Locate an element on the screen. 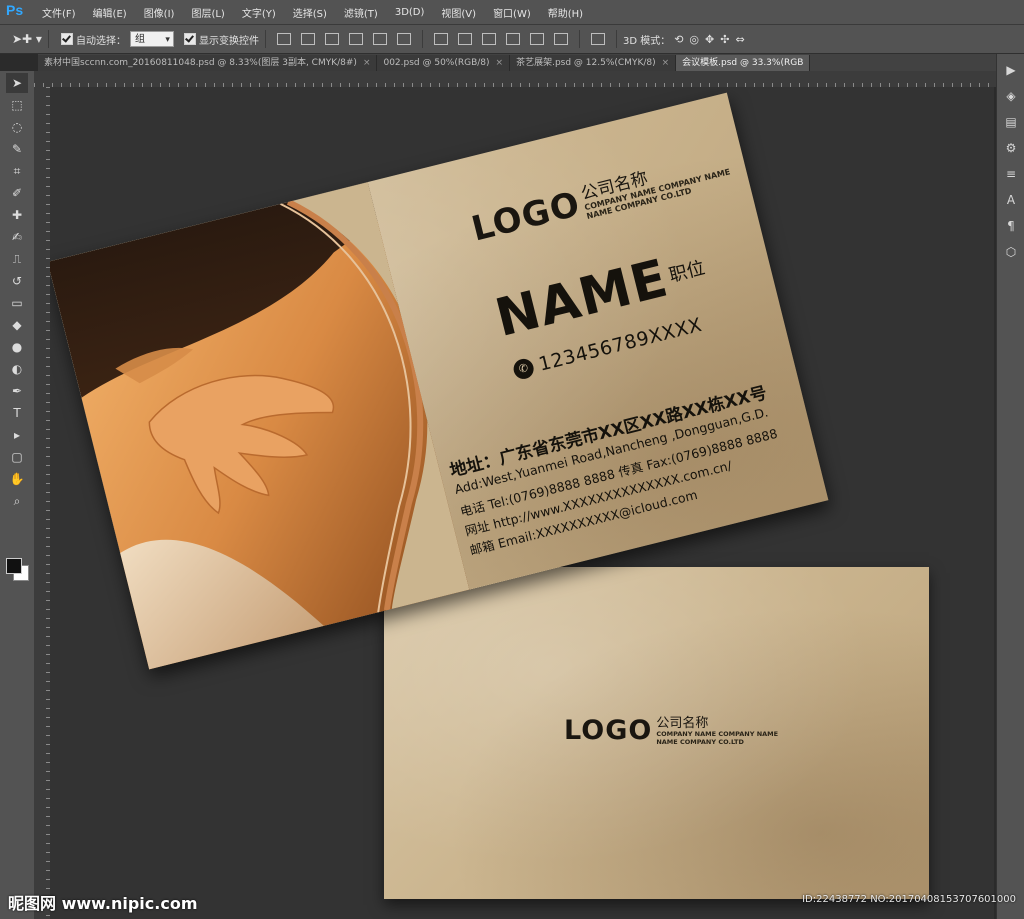 This screenshot has height=919, width=1024. eraser-tool-icon: ▭ is located at coordinates (17, 303).